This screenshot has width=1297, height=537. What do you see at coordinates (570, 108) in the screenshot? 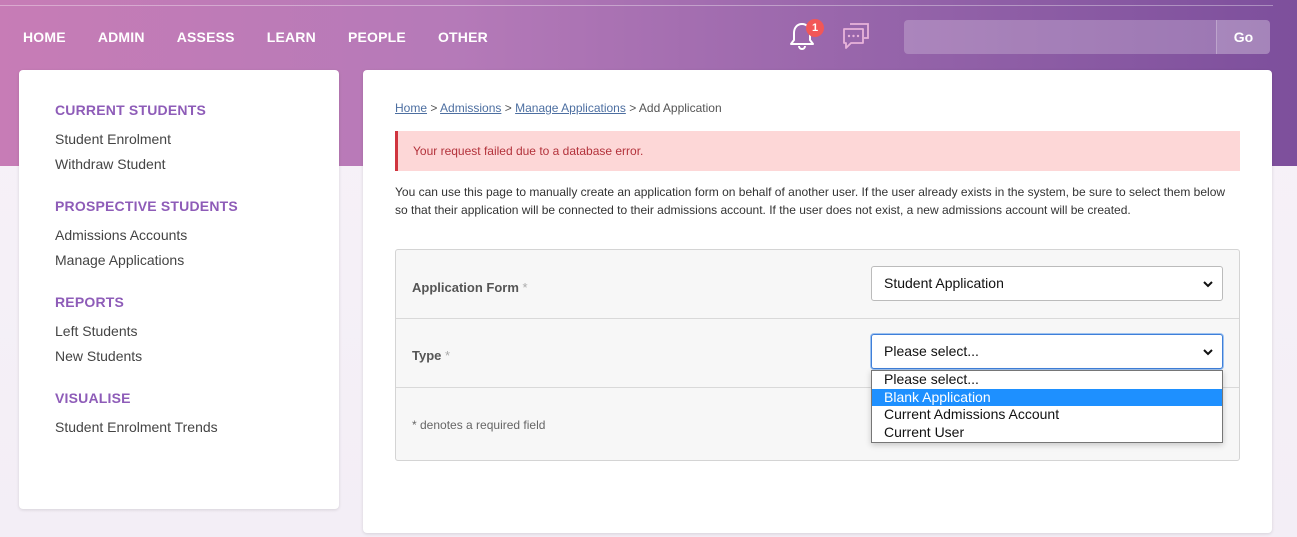
I see `breadcrumb-manage-applications: Manage Applications` at bounding box center [570, 108].